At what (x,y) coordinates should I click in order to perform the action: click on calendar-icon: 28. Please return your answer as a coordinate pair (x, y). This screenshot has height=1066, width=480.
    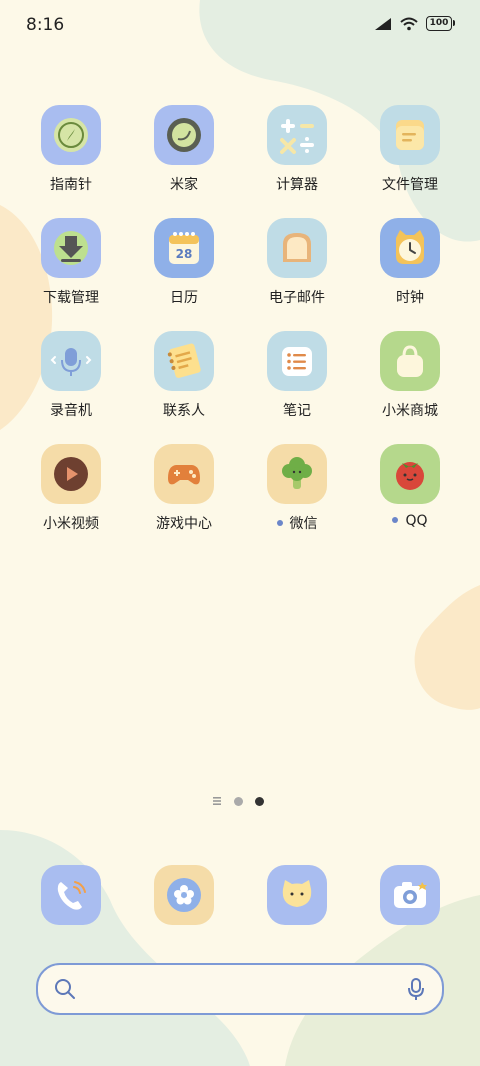
    Looking at the image, I should click on (184, 248).